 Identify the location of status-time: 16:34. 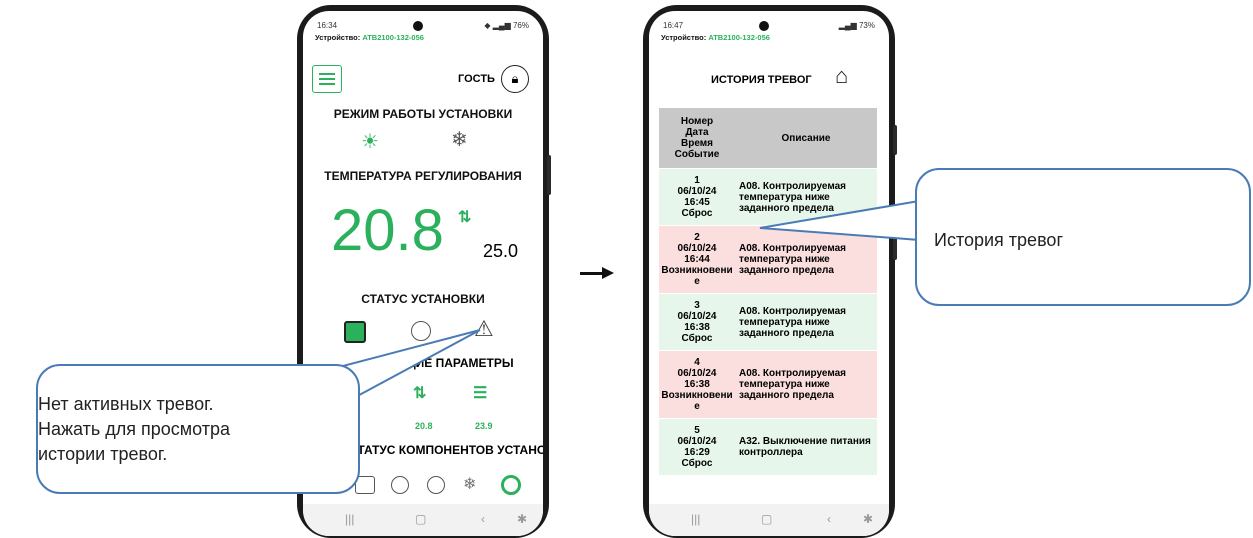
(327, 25).